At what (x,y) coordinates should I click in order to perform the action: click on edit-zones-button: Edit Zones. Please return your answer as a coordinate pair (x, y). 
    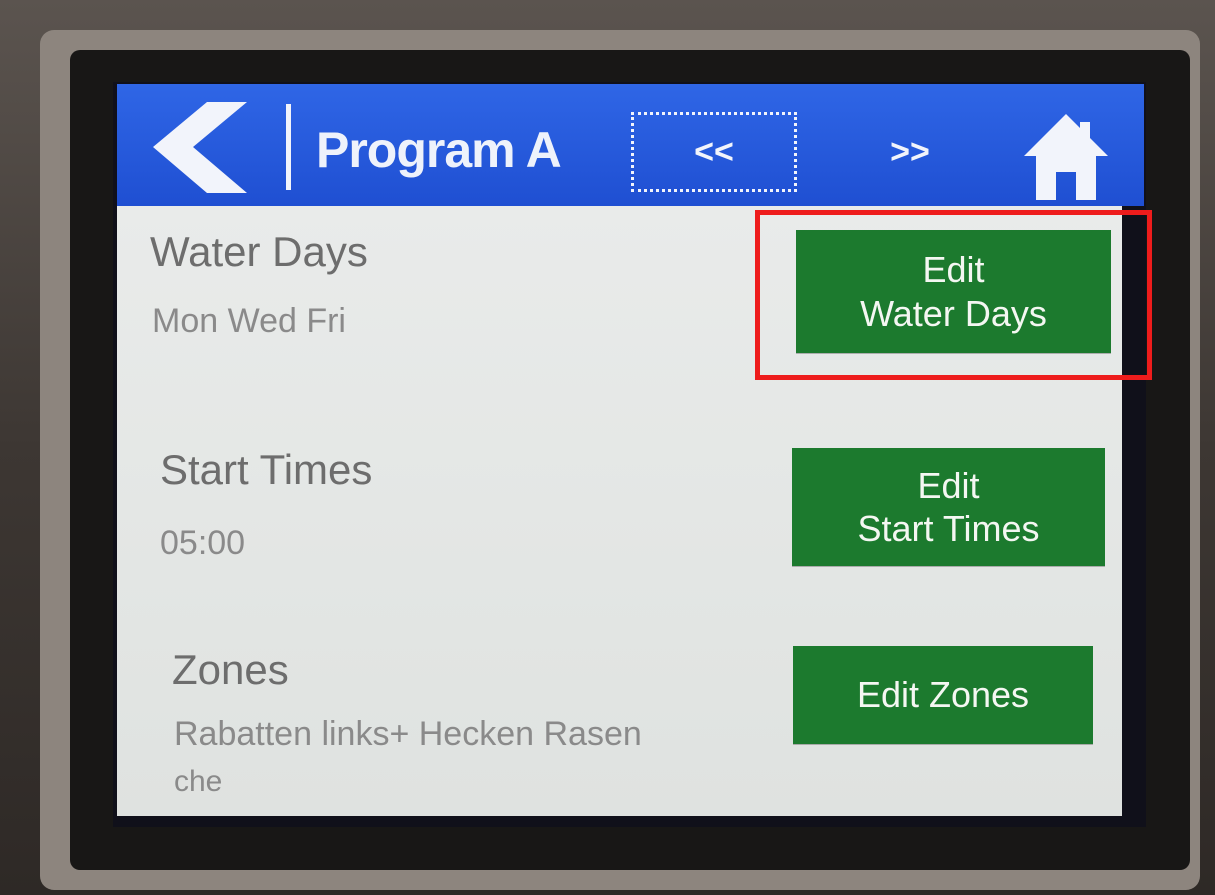
    Looking at the image, I should click on (943, 695).